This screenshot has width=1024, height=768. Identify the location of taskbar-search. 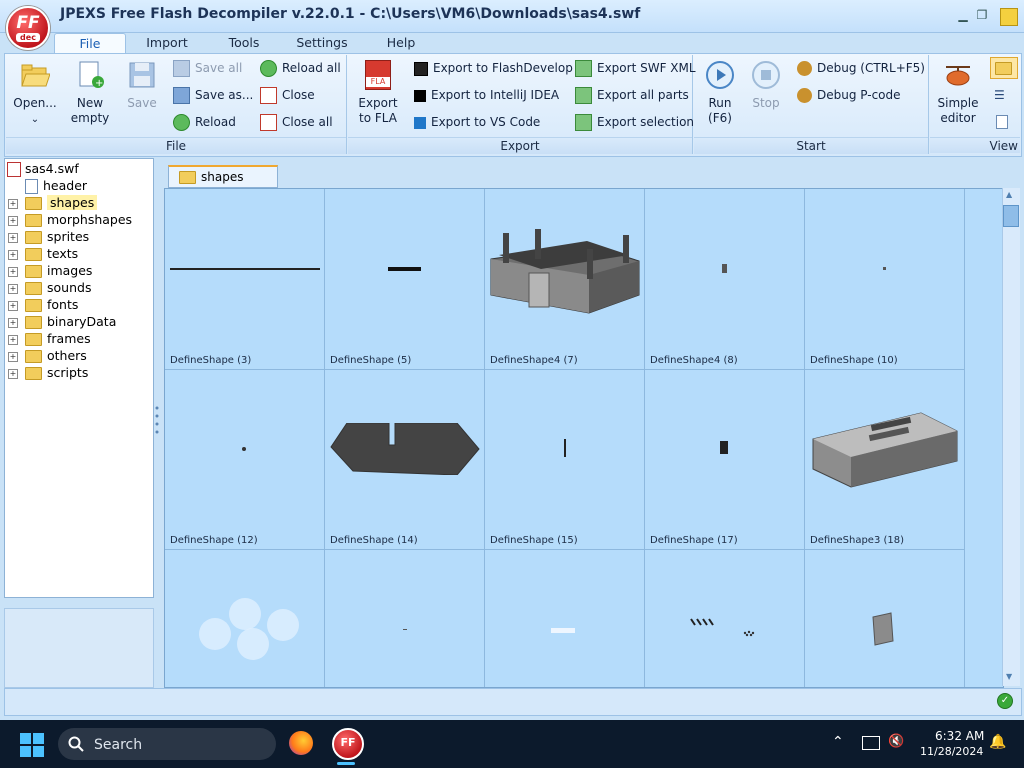
(167, 744).